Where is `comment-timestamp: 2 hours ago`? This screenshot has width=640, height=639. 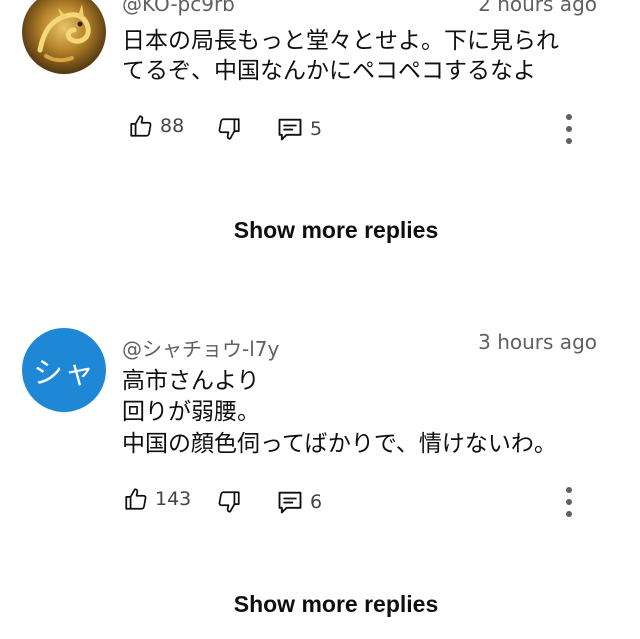 comment-timestamp: 2 hours ago is located at coordinates (537, 8).